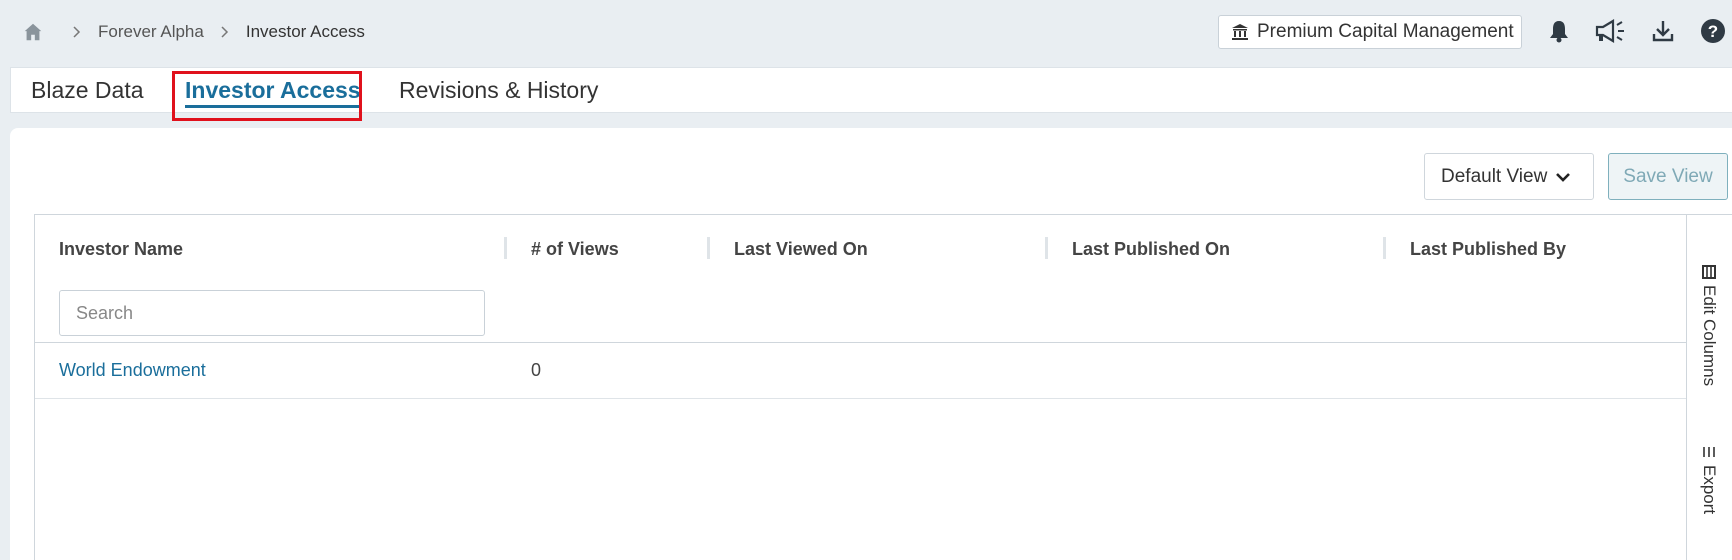  I want to click on breadcrumb: Forever Alpha Investor Access, so click(193, 32).